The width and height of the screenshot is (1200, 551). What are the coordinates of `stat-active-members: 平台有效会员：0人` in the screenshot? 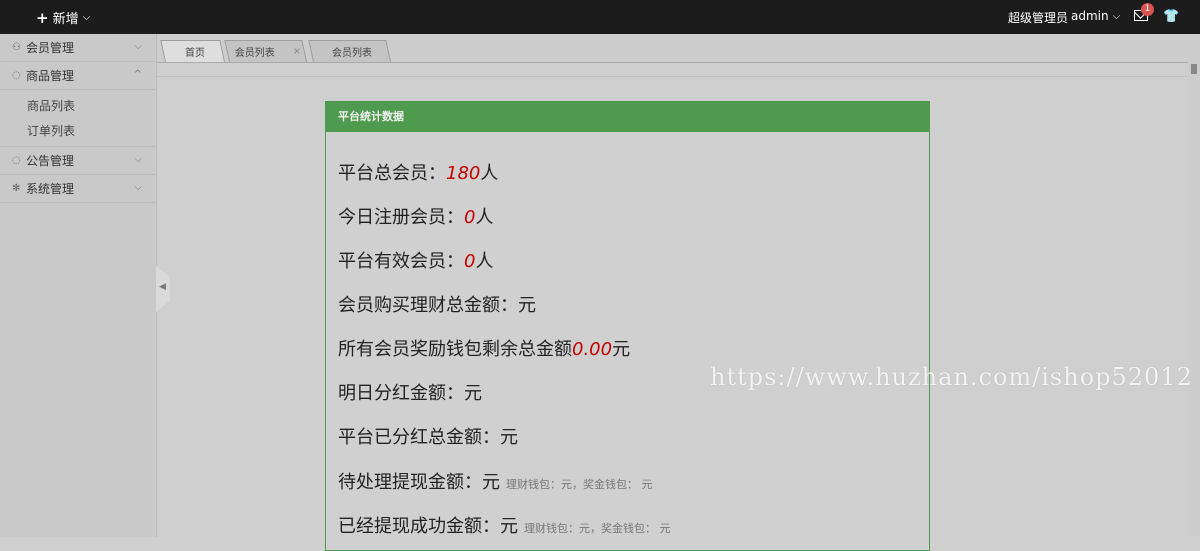 It's located at (416, 261).